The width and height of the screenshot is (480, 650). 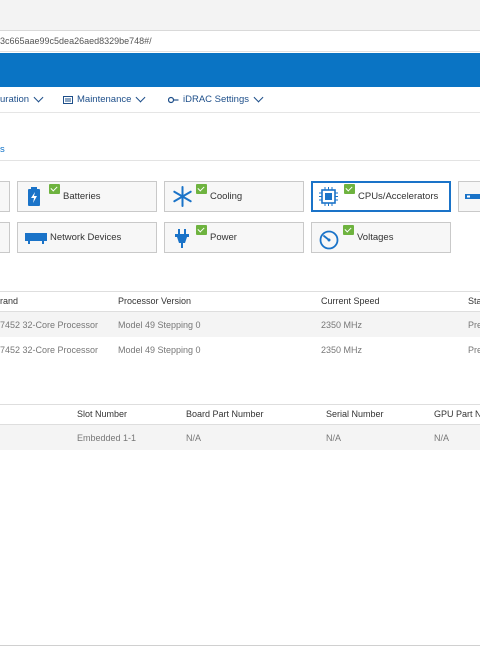 I want to click on divider, so click(x=240, y=160).